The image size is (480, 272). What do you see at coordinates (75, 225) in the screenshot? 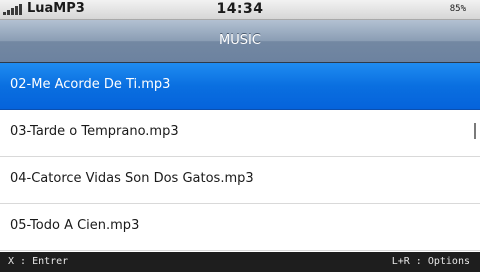
I see `track-label: 05-Todo A Cien.mp3` at bounding box center [75, 225].